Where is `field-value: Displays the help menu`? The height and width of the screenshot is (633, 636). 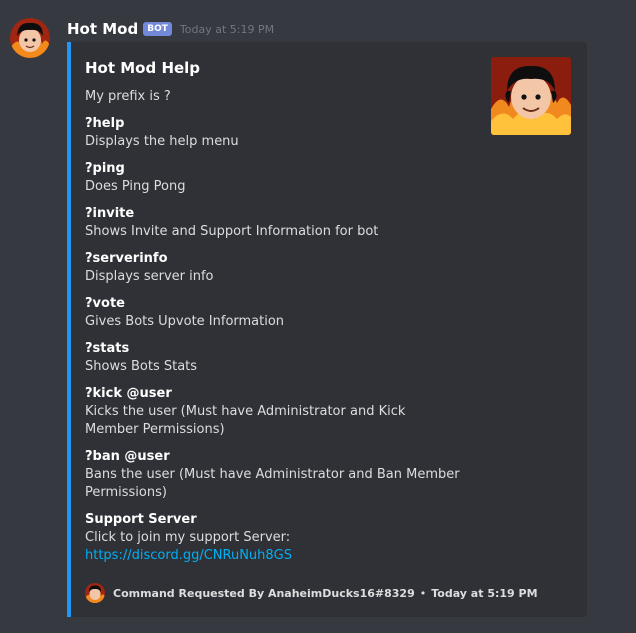 field-value: Displays the help menu is located at coordinates (162, 141).